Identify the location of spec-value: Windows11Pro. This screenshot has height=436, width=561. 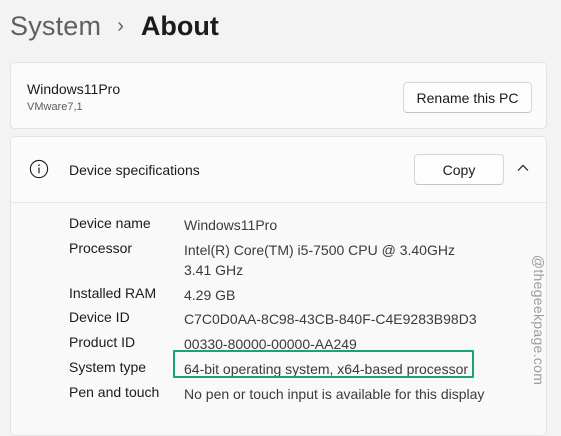
(231, 225).